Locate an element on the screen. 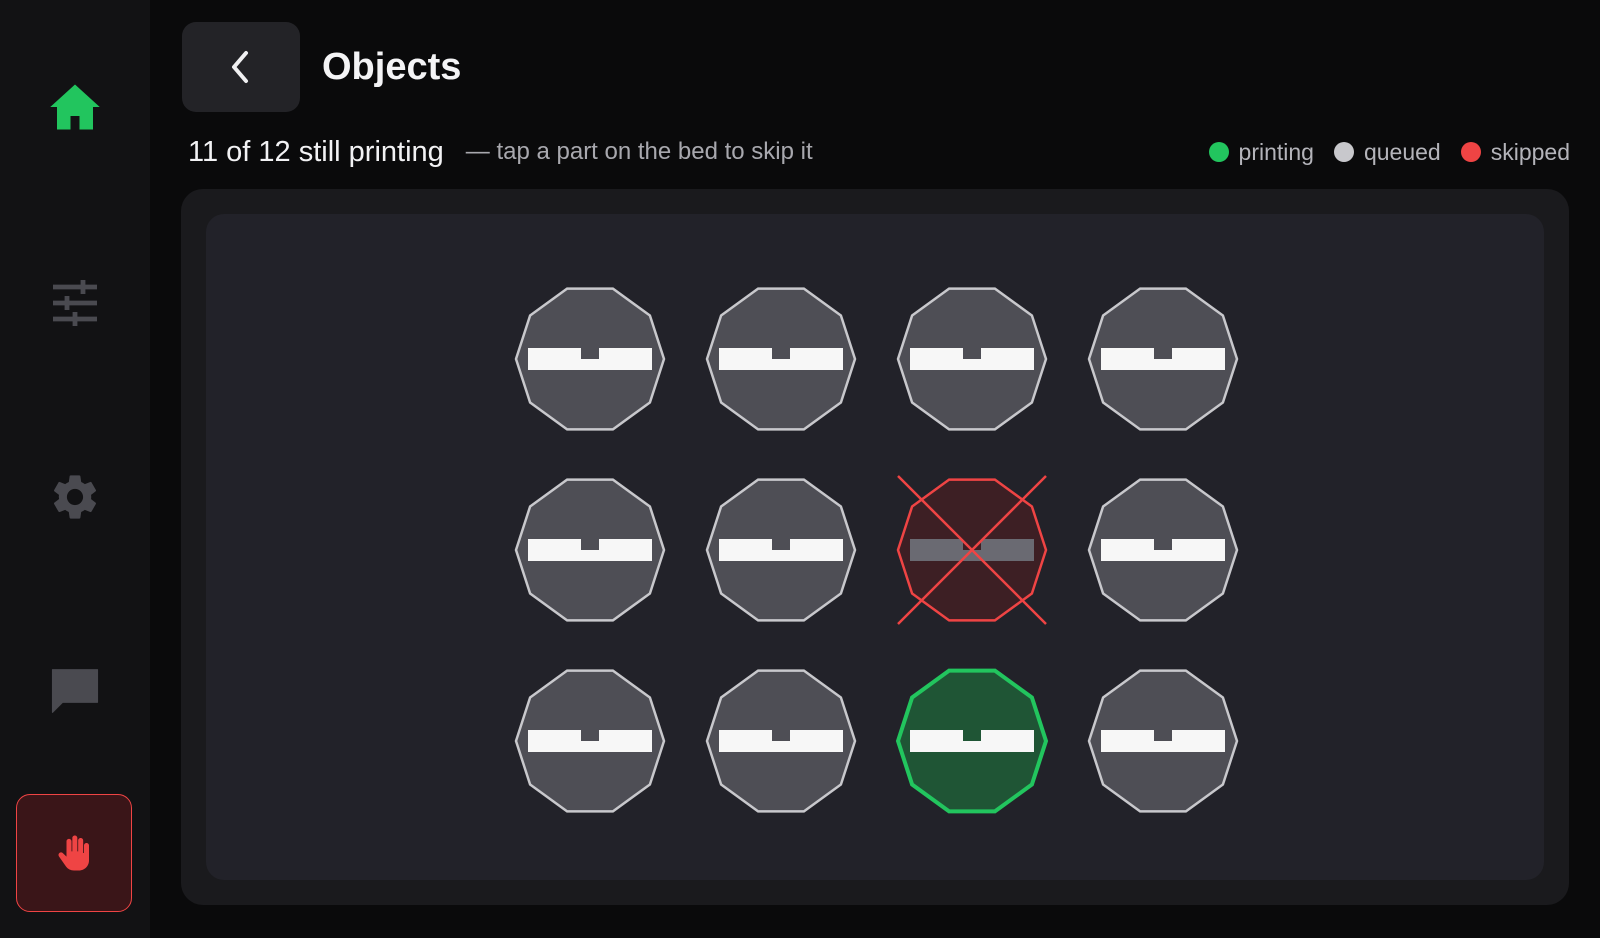 This screenshot has height=938, width=1600. nav-messages-button is located at coordinates (75, 691).